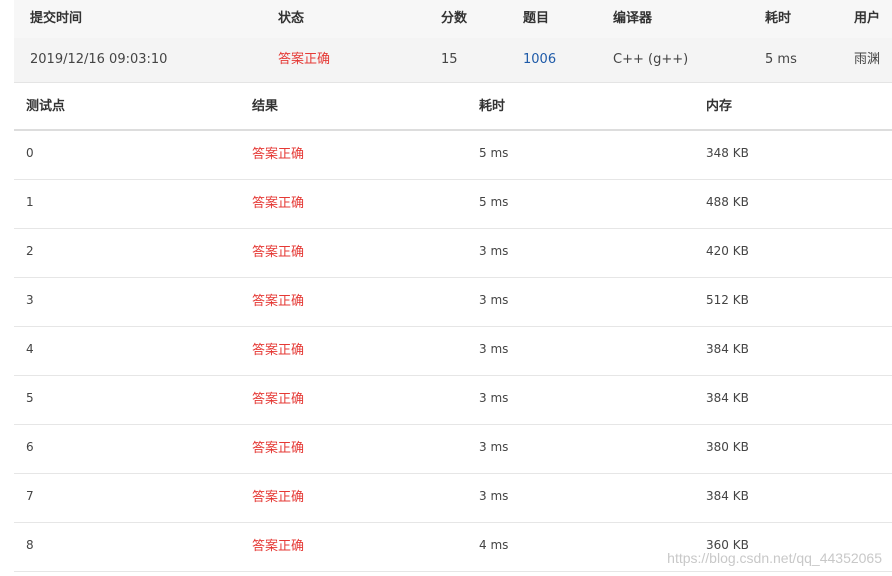 The image size is (892, 576). I want to click on testcase-id: 3, so click(30, 300).